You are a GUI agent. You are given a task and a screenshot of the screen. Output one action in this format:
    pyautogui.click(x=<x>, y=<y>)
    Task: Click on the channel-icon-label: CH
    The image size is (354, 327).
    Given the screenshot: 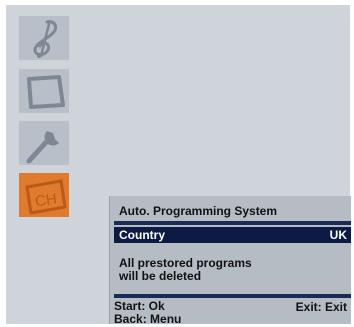 What is the action you would take?
    pyautogui.click(x=46, y=200)
    